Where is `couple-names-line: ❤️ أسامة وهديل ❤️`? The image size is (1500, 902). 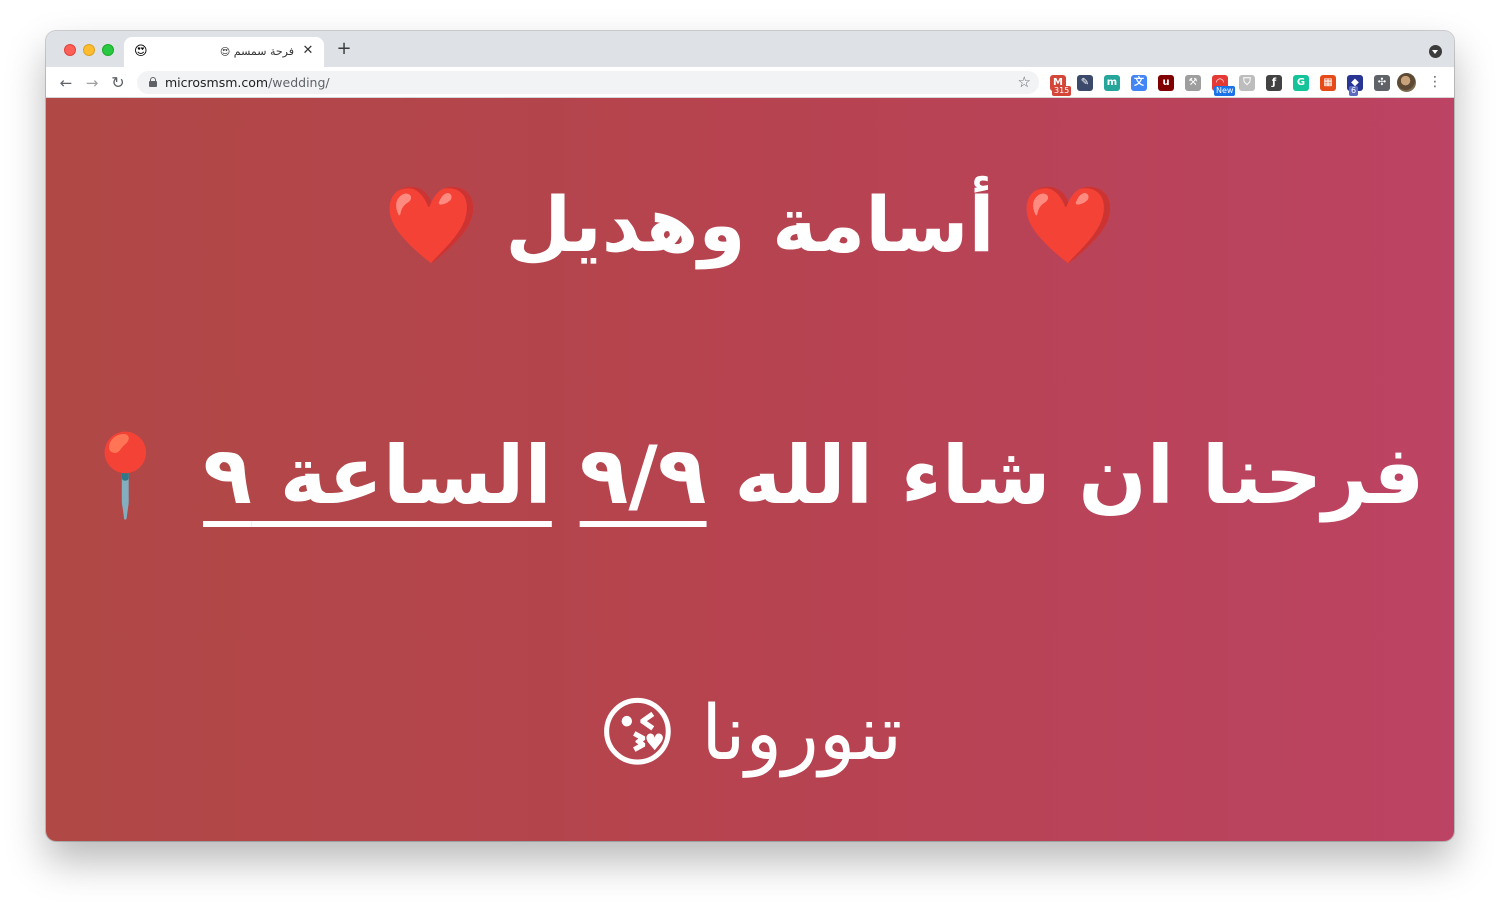 couple-names-line: ❤️ أسامة وهديل ❤️ is located at coordinates (750, 225).